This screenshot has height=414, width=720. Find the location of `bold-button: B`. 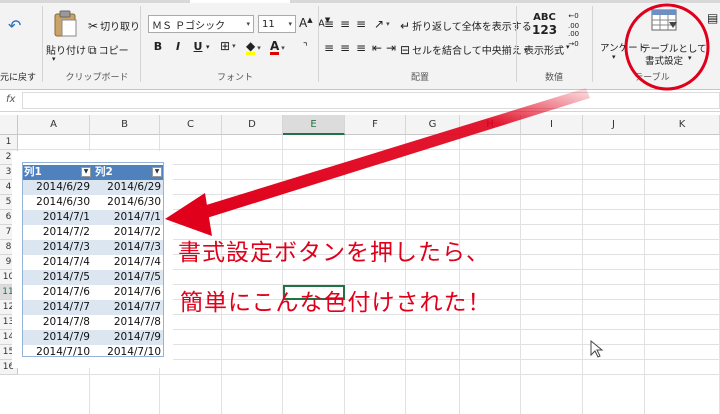

bold-button: B is located at coordinates (158, 46).